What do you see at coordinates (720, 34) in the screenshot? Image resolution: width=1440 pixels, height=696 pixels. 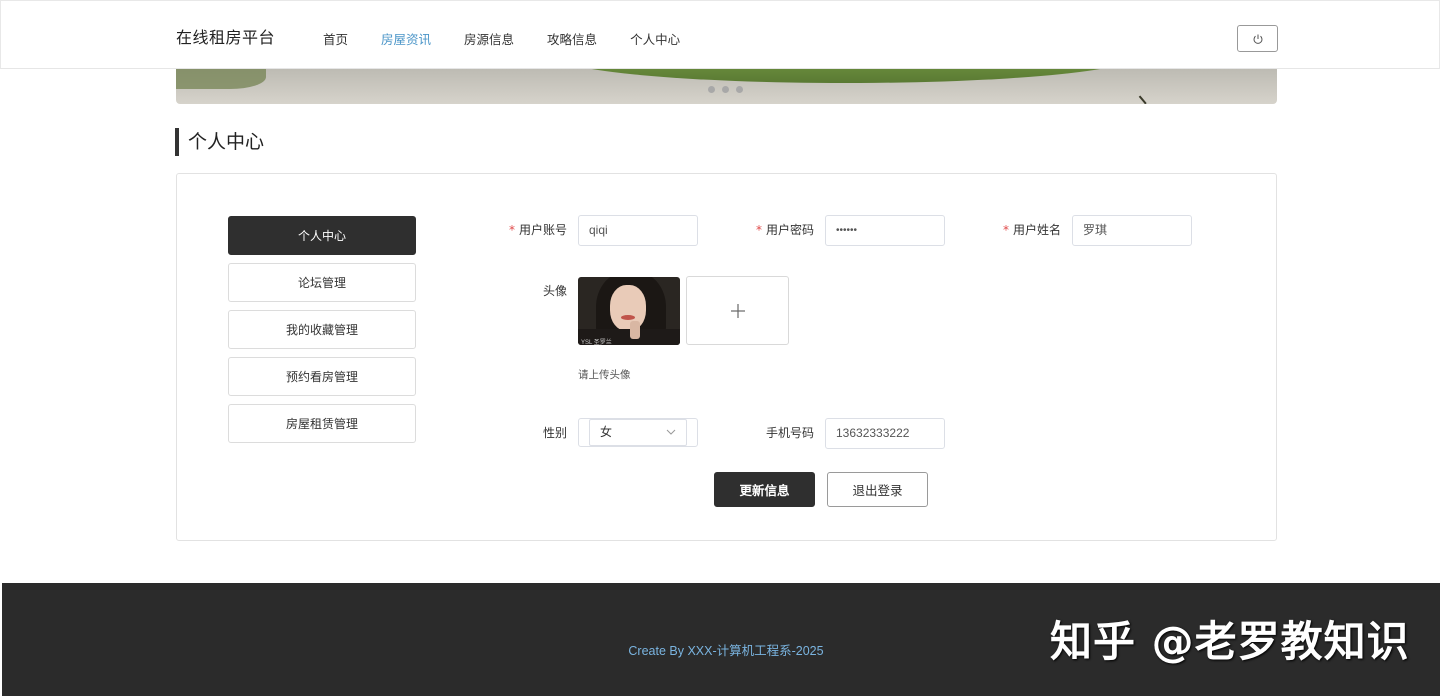 I see `top-header: 在线租房平台 首页 房屋资讯 房源信息 攻略信息 个人中心` at bounding box center [720, 34].